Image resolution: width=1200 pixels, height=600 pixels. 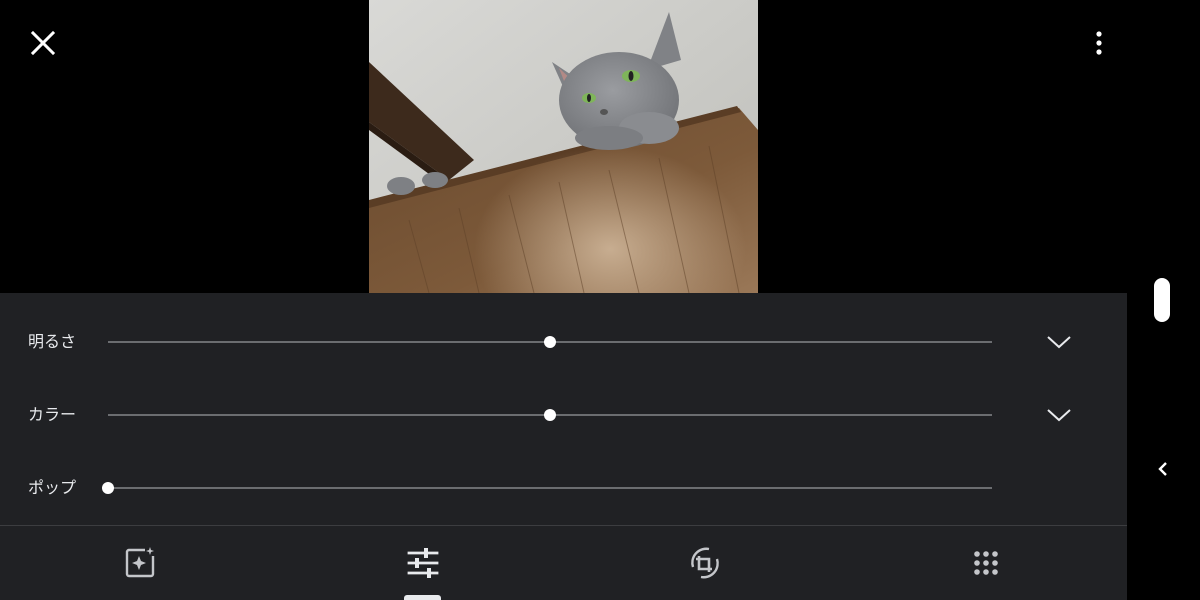 I want to click on filters-tool-button, so click(x=986, y=563).